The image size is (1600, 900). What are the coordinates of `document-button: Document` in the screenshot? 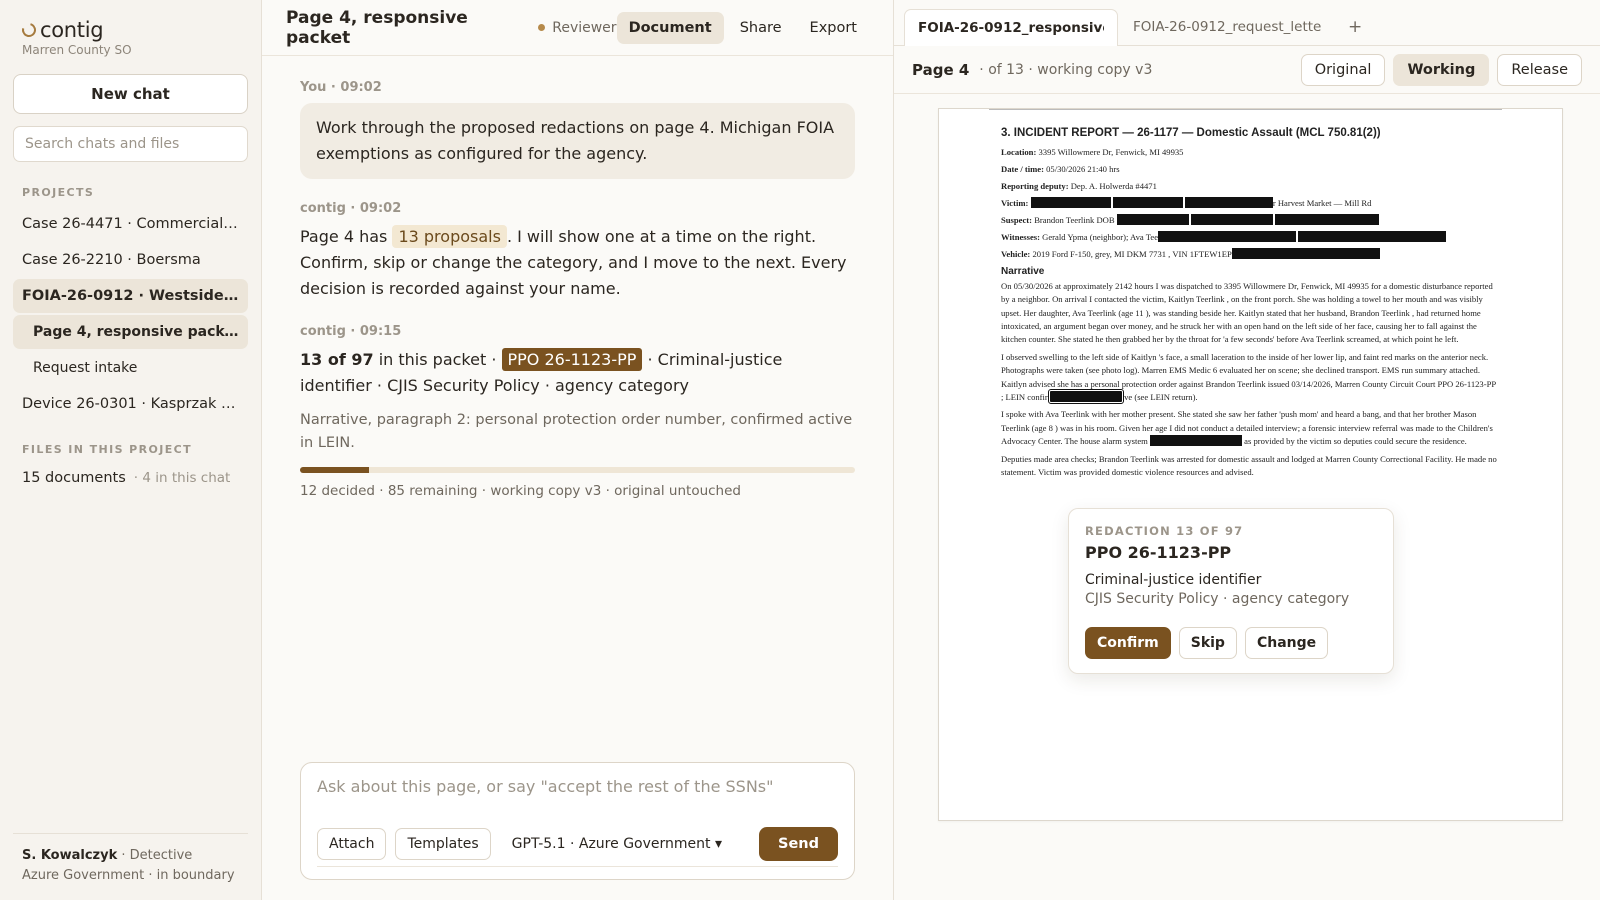 It's located at (670, 27).